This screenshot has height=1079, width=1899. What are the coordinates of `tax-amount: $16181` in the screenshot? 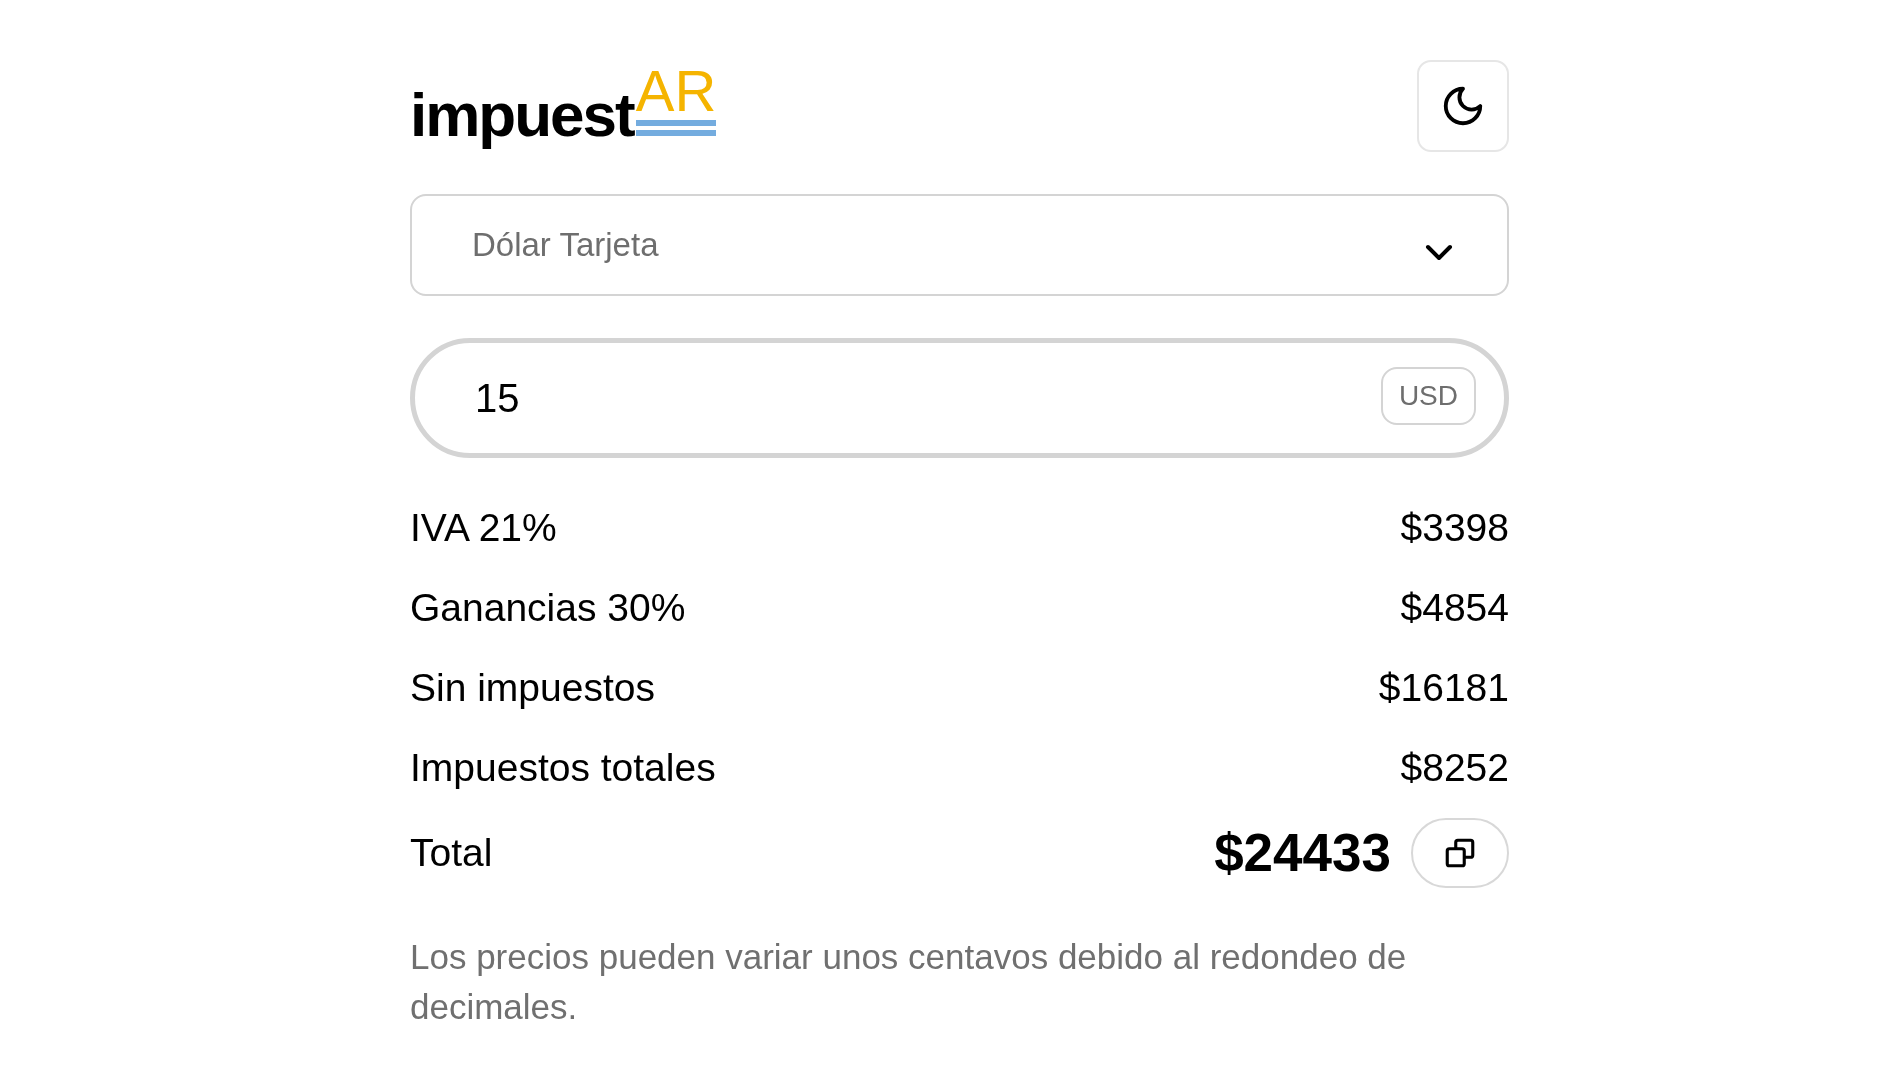 It's located at (1443, 687).